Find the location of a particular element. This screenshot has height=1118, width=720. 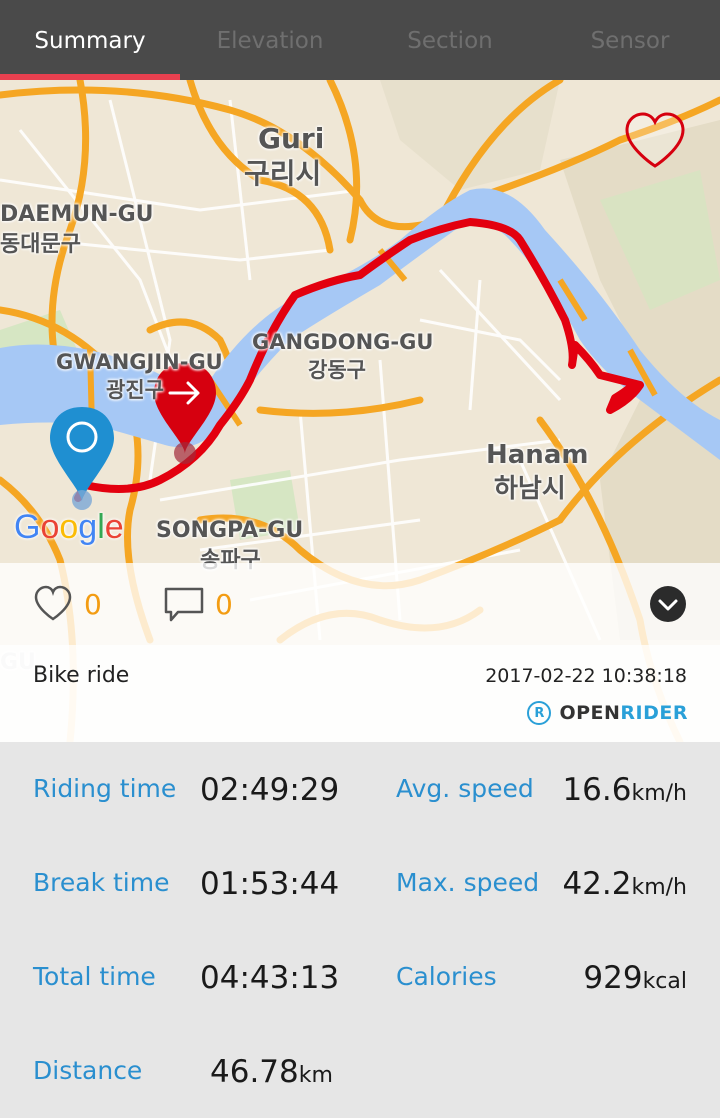

openrider-logo-icon: R is located at coordinates (539, 713).